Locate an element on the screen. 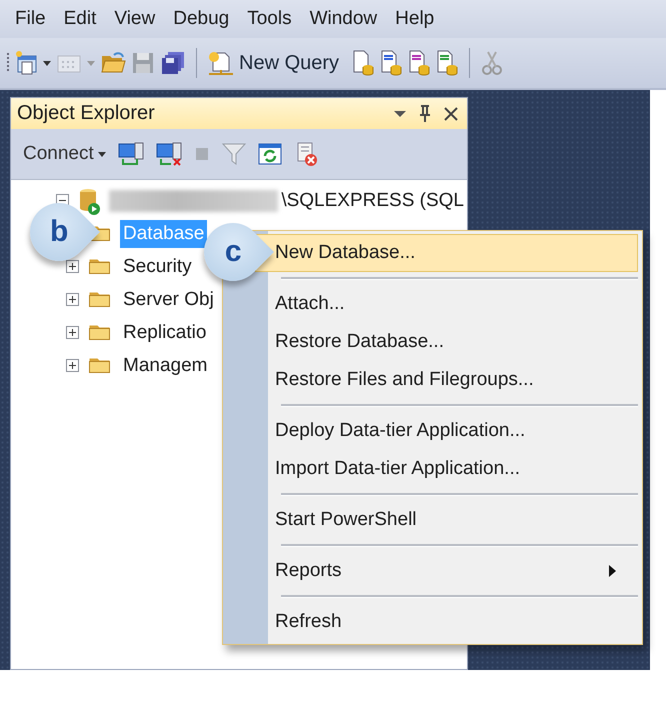  menu-item: Start PowerShell is located at coordinates (446, 520).